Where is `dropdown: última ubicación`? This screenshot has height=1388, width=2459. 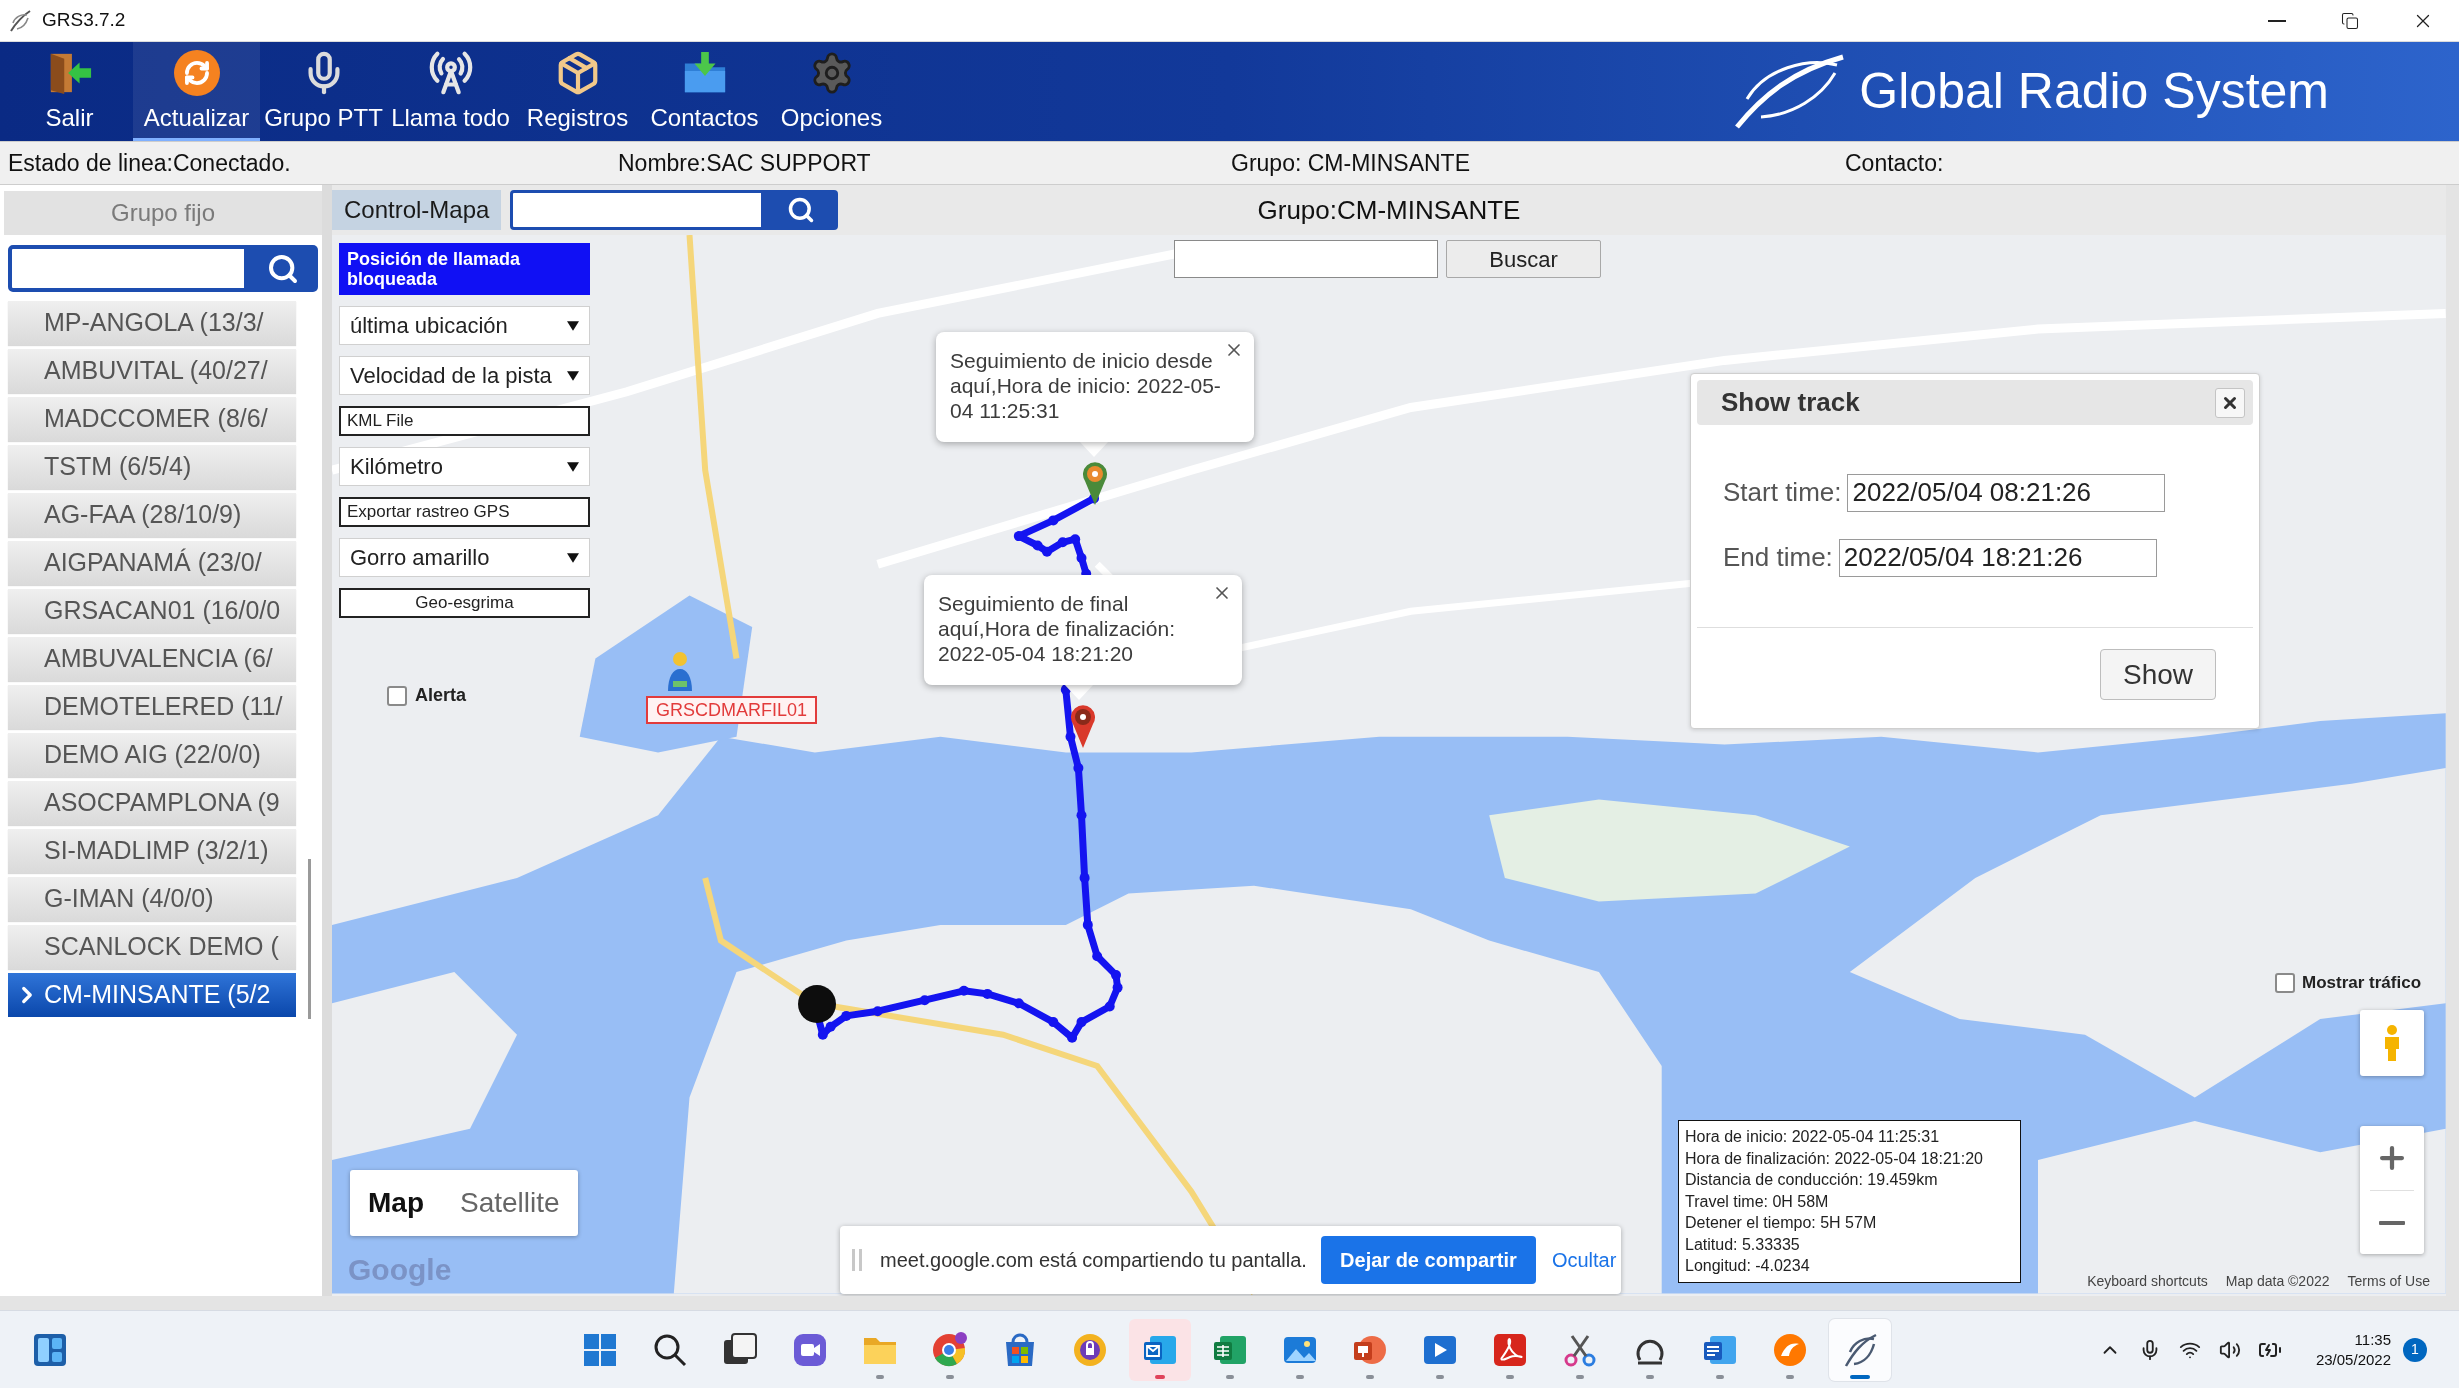
dropdown: última ubicación is located at coordinates (464, 325).